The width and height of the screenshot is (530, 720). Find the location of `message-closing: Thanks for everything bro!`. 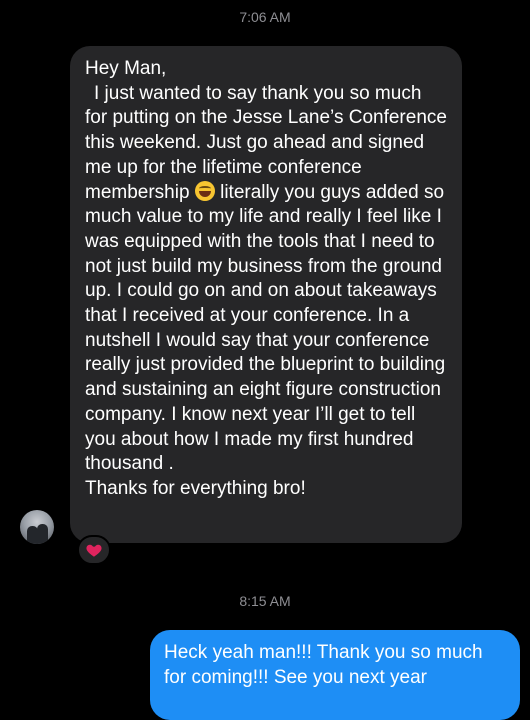

message-closing: Thanks for everything bro! is located at coordinates (195, 488).